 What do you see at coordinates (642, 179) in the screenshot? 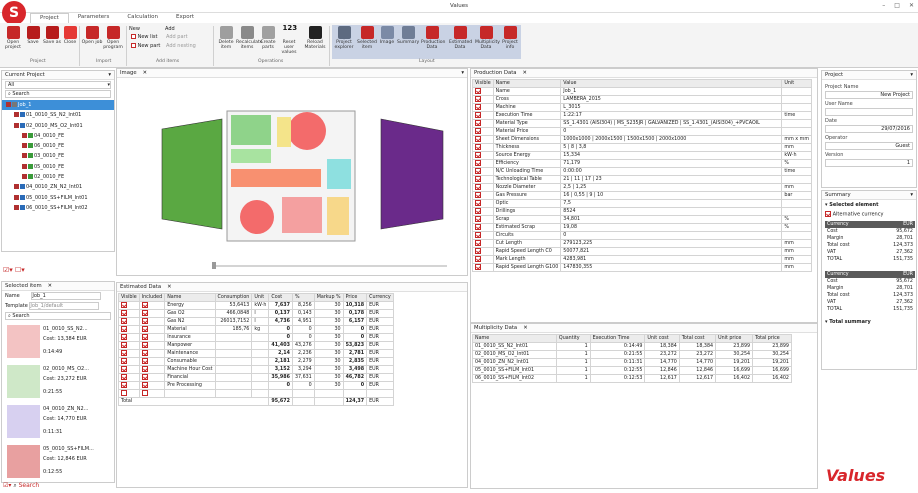
I see `table-row: Technological Table 21 | 11 | 17 | 23` at bounding box center [642, 179].